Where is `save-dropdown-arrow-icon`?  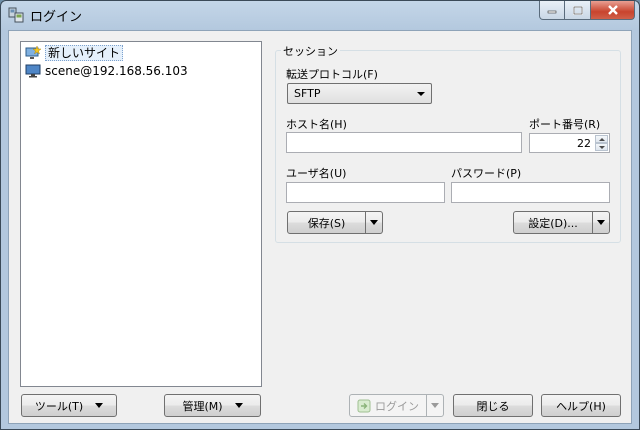
save-dropdown-arrow-icon is located at coordinates (374, 222).